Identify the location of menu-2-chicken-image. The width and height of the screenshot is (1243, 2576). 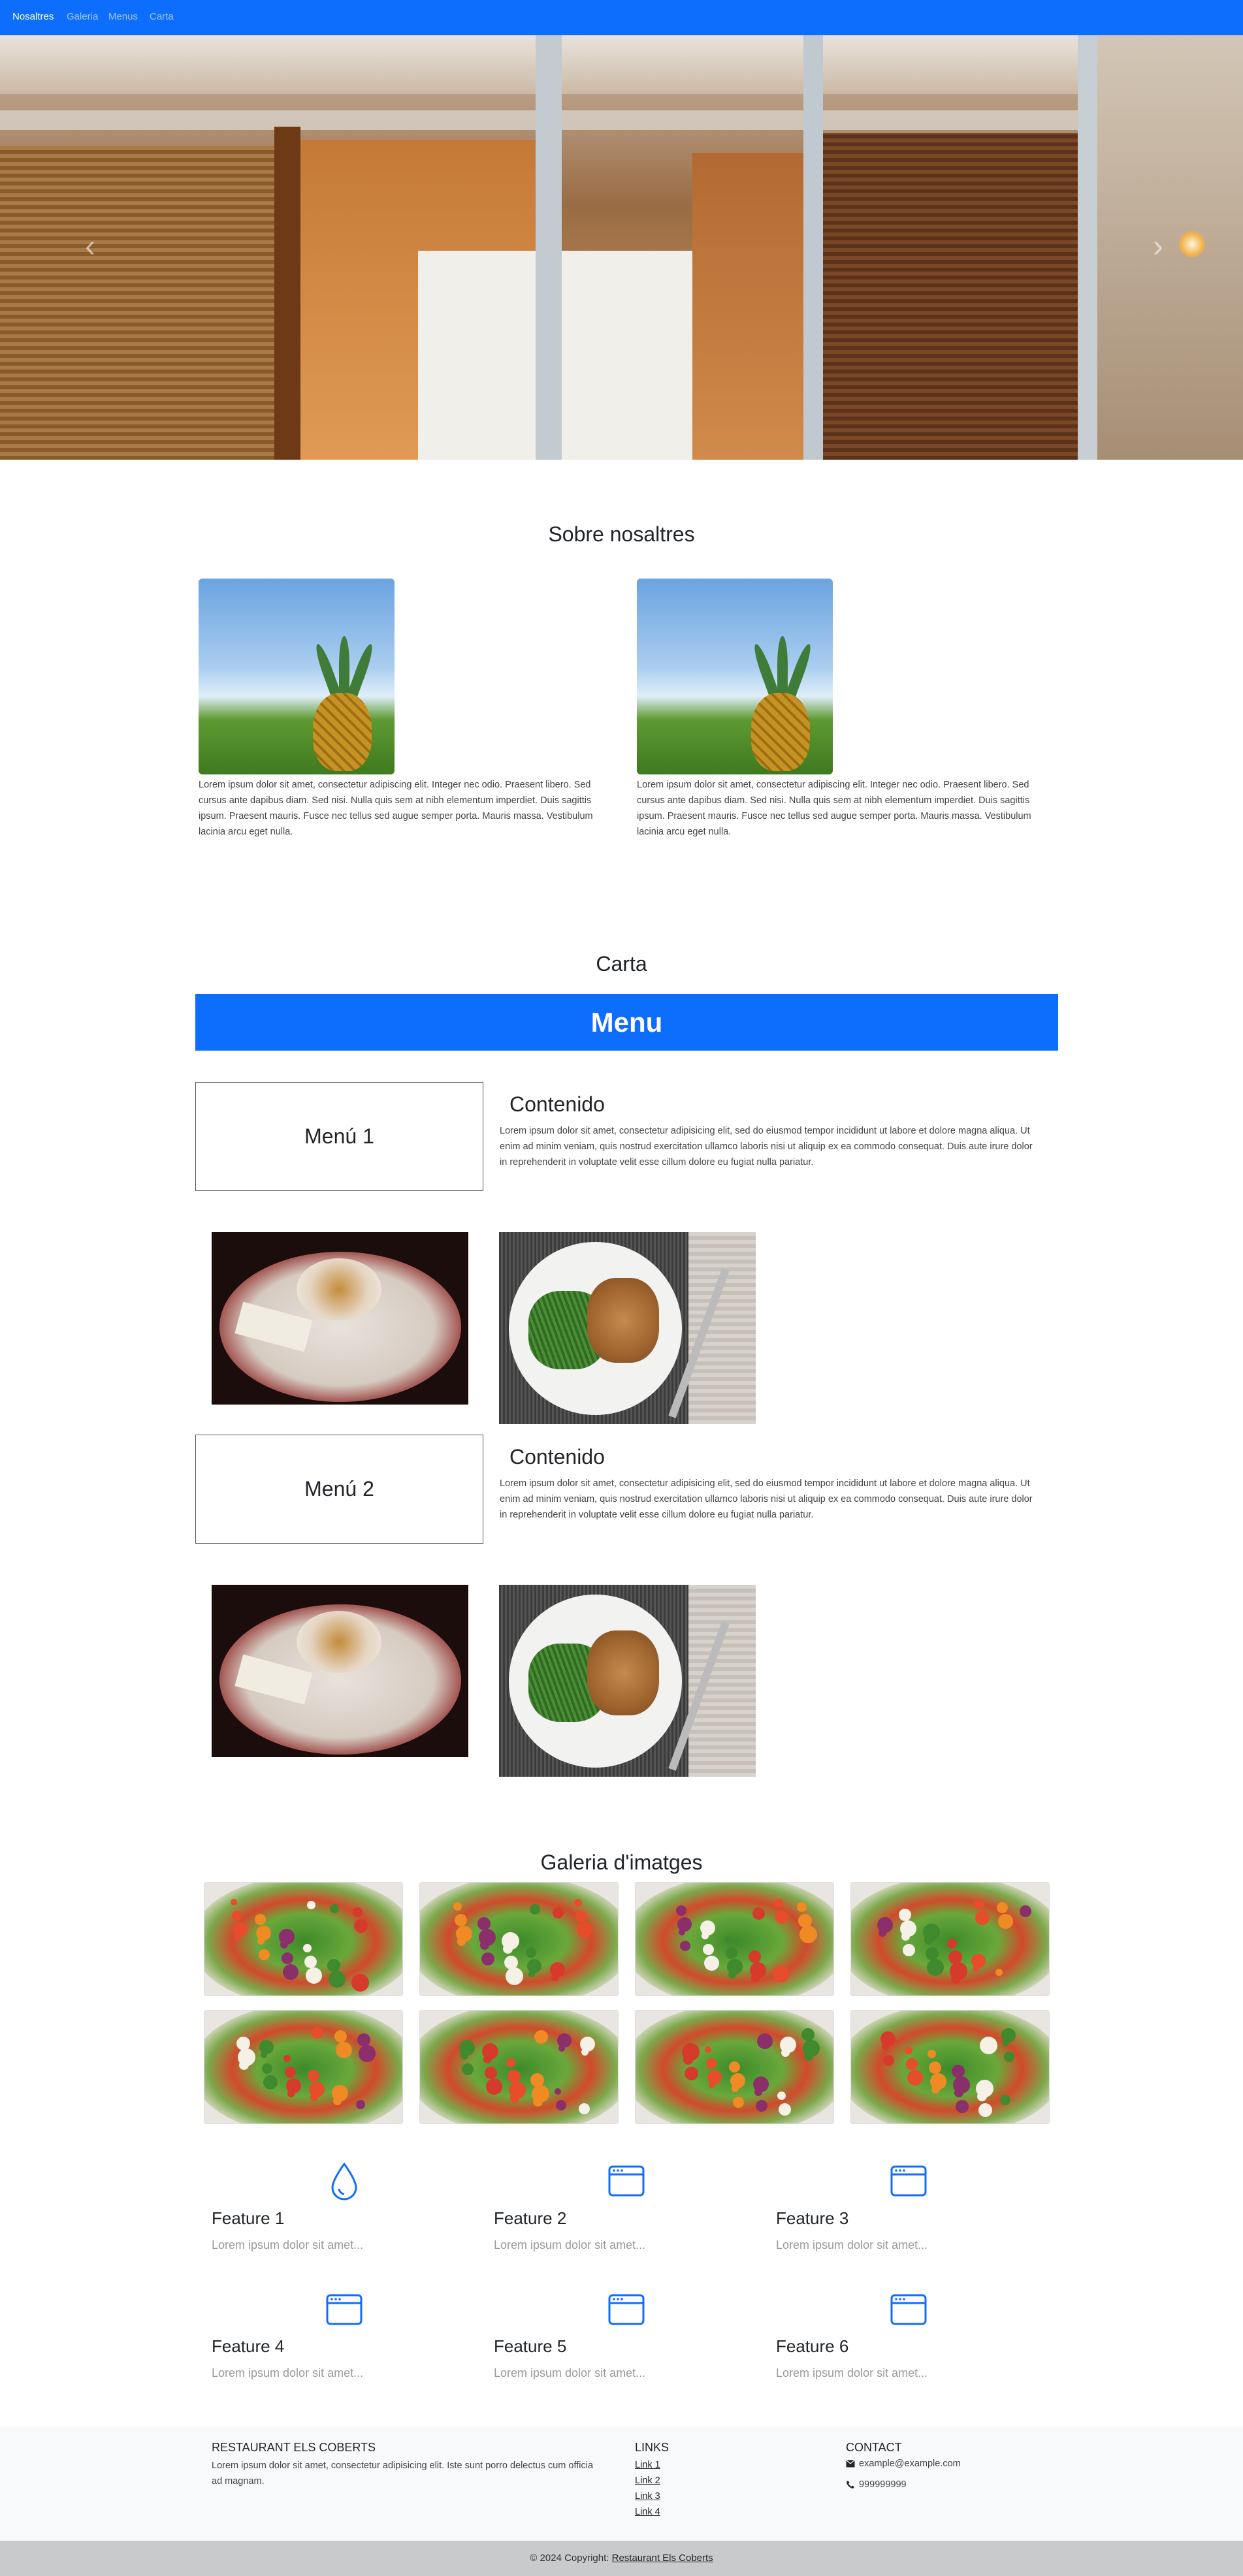
(627, 1681).